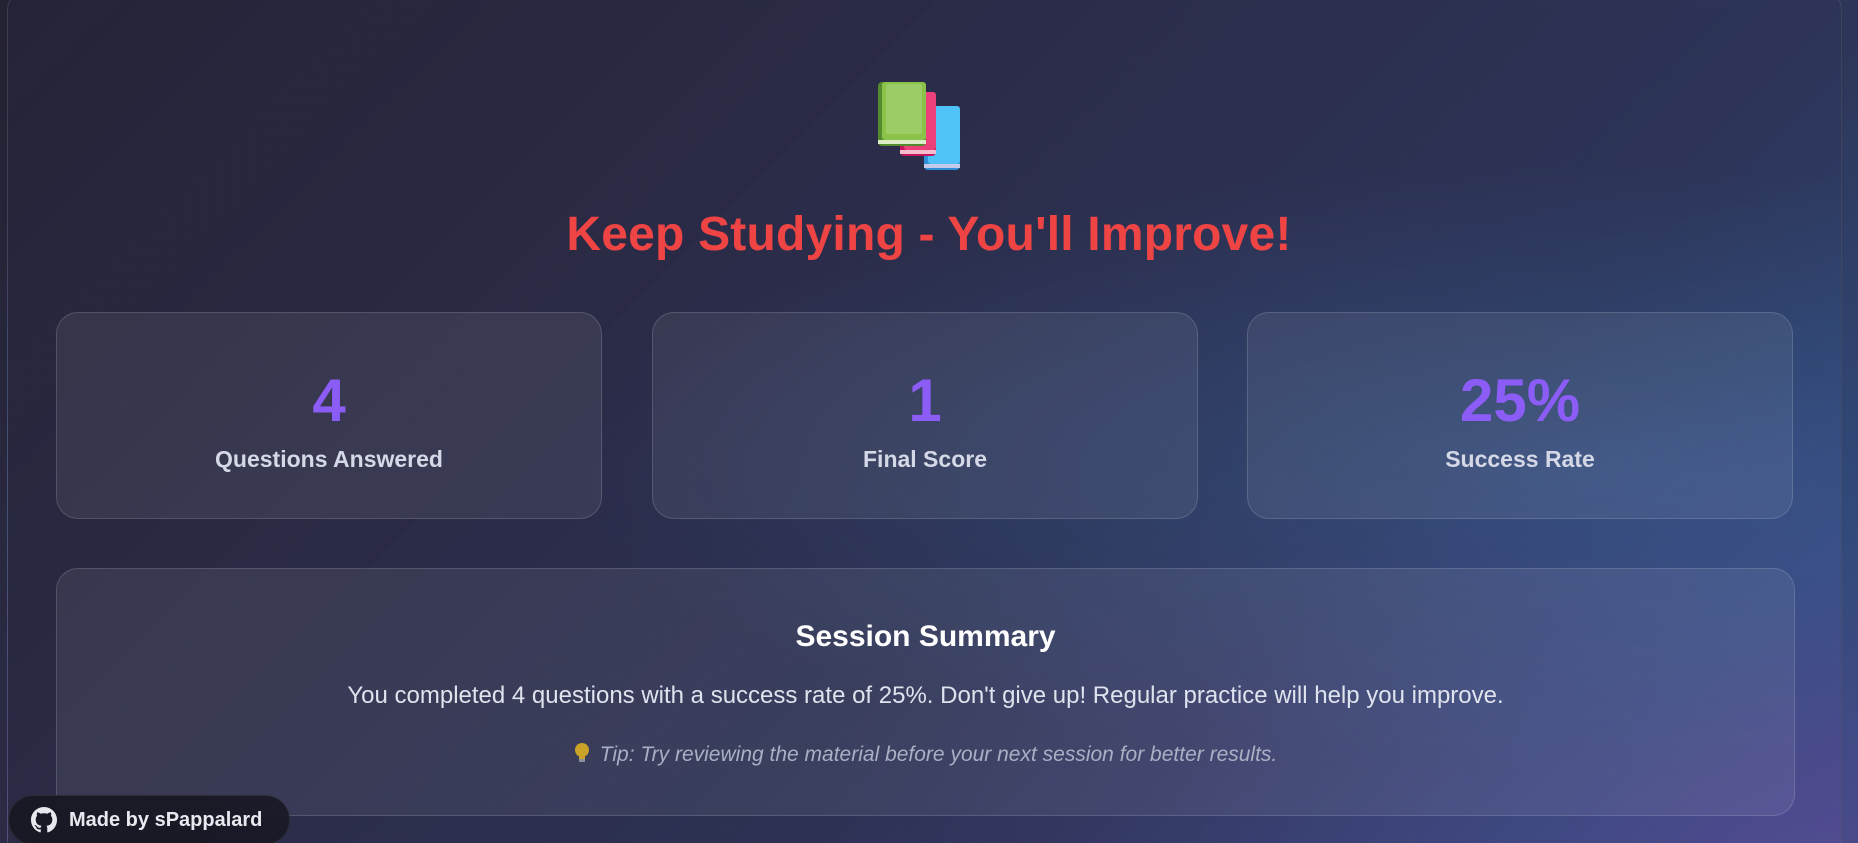 This screenshot has width=1858, height=843. I want to click on stat-card-final-score: 1 Final Score, so click(925, 415).